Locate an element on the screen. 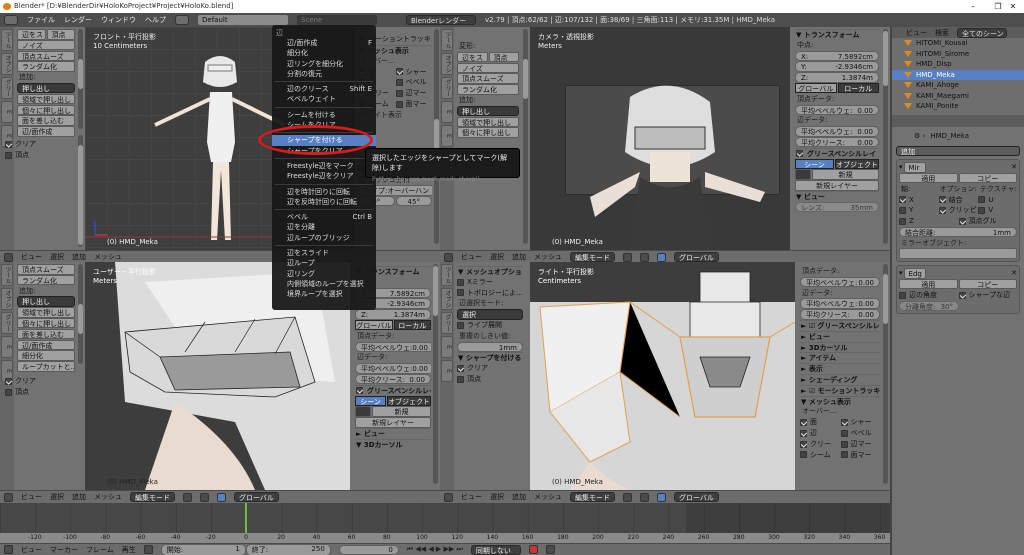  menu-item-entry: Freestyle辺をマーク is located at coordinates (324, 166).